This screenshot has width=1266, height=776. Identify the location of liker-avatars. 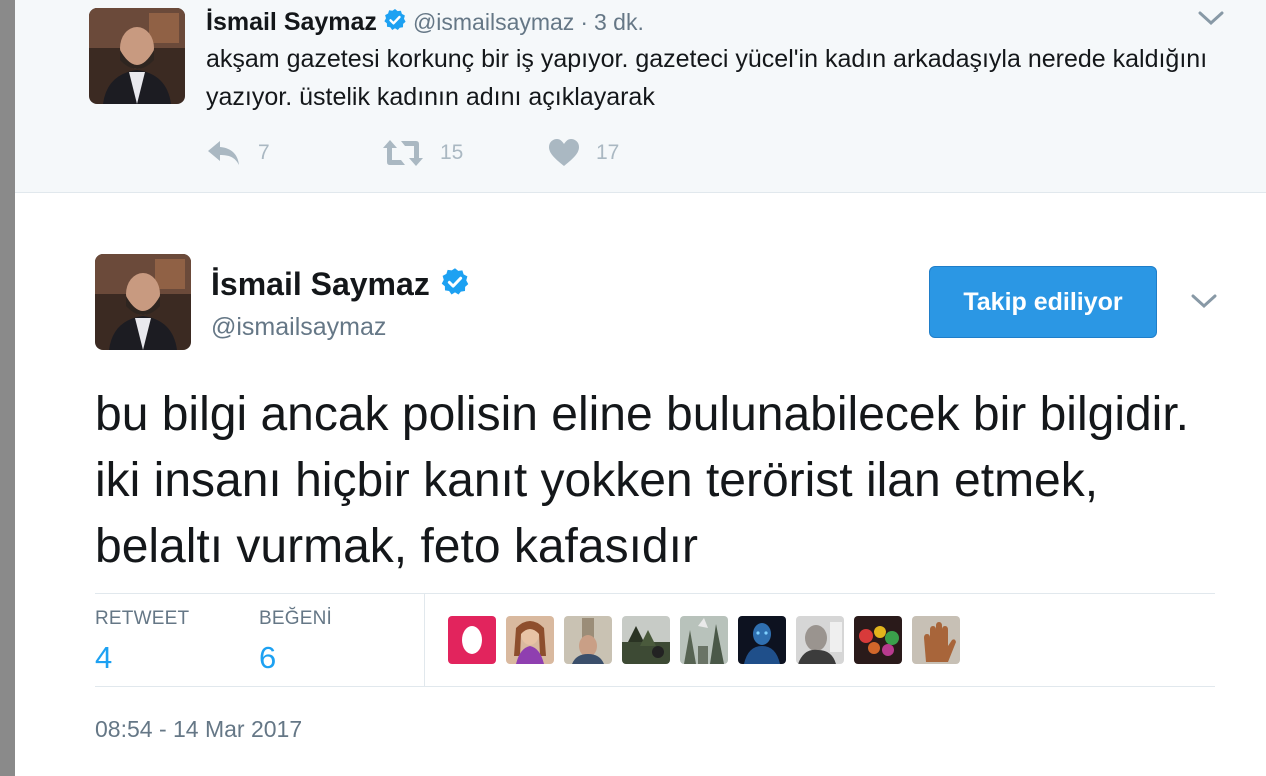
(709, 640).